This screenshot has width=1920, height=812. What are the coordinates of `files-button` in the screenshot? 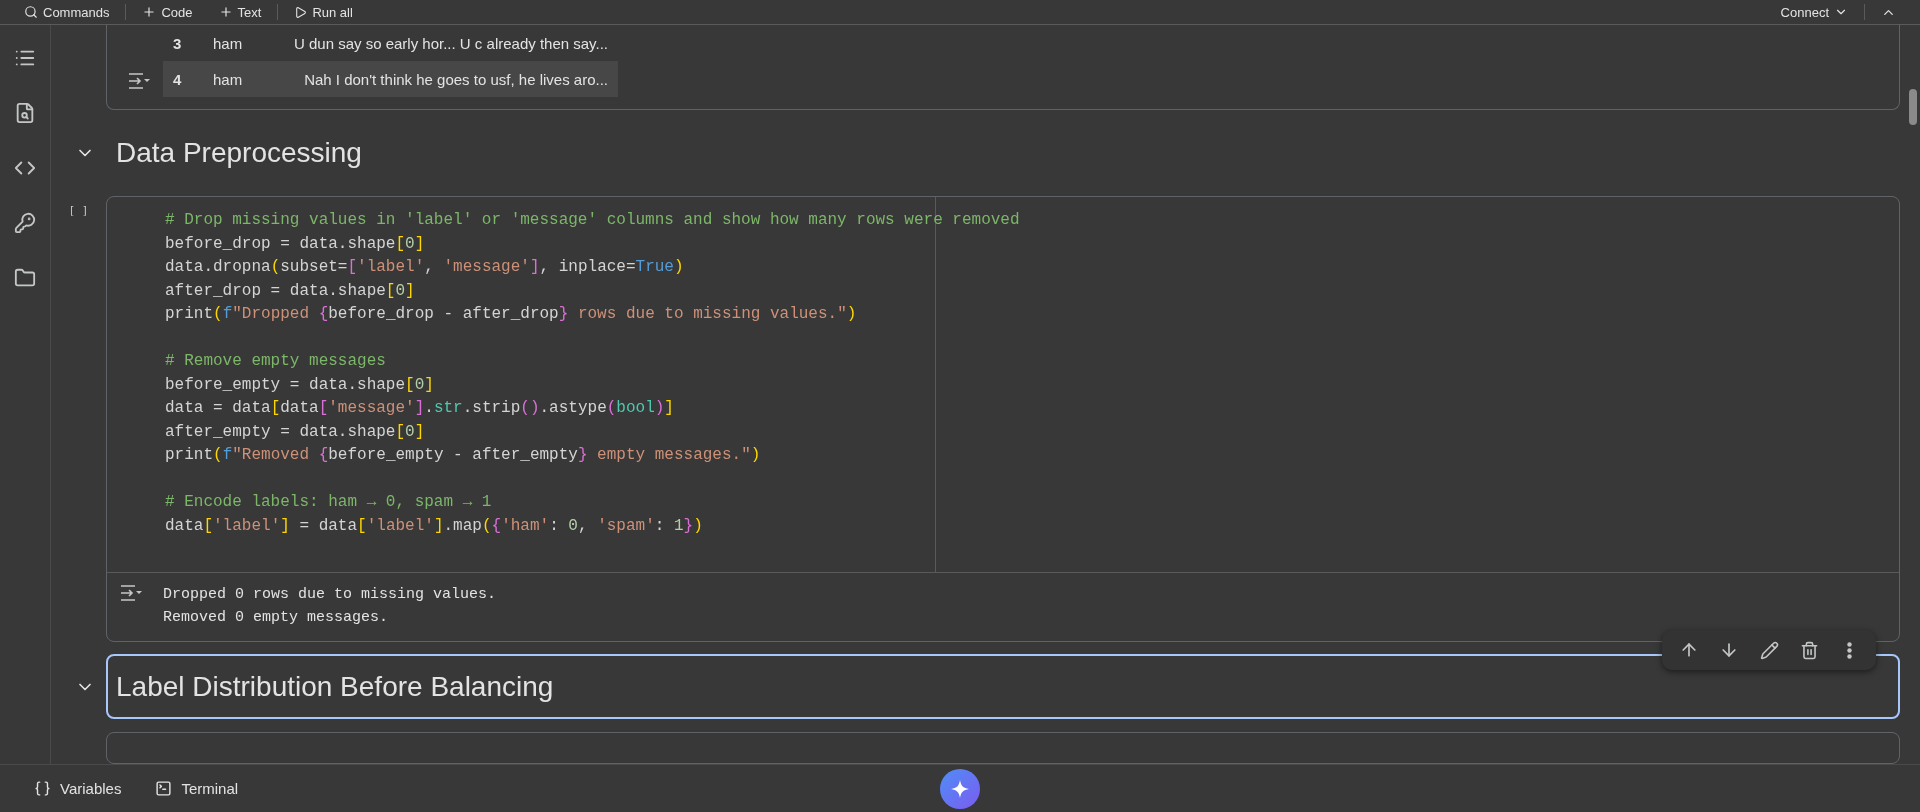 It's located at (25, 278).